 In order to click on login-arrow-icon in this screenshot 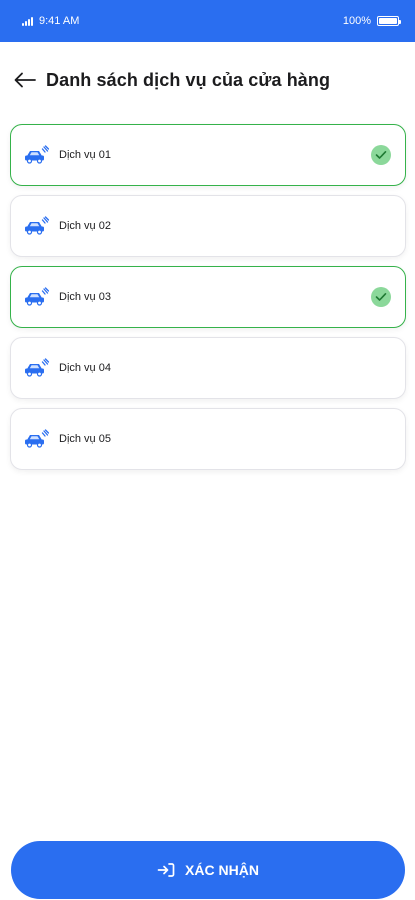, I will do `click(166, 870)`.